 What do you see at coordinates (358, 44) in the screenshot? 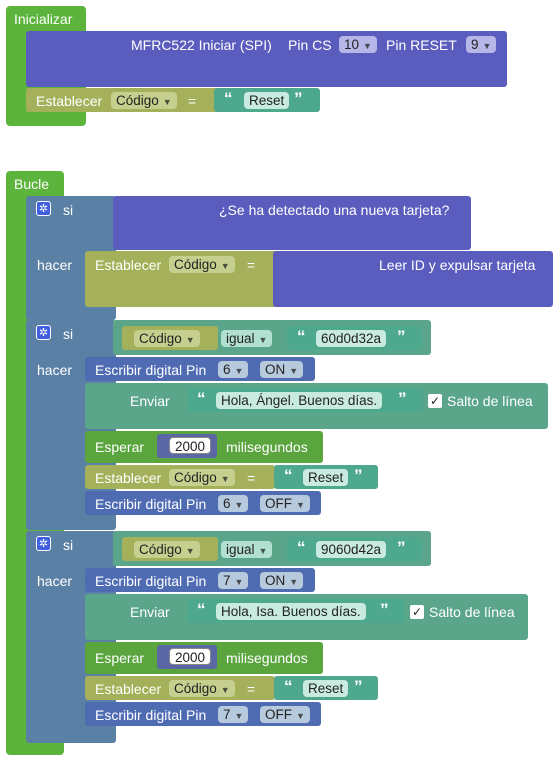
I see `pin-cs-dropdown: 10 ▼` at bounding box center [358, 44].